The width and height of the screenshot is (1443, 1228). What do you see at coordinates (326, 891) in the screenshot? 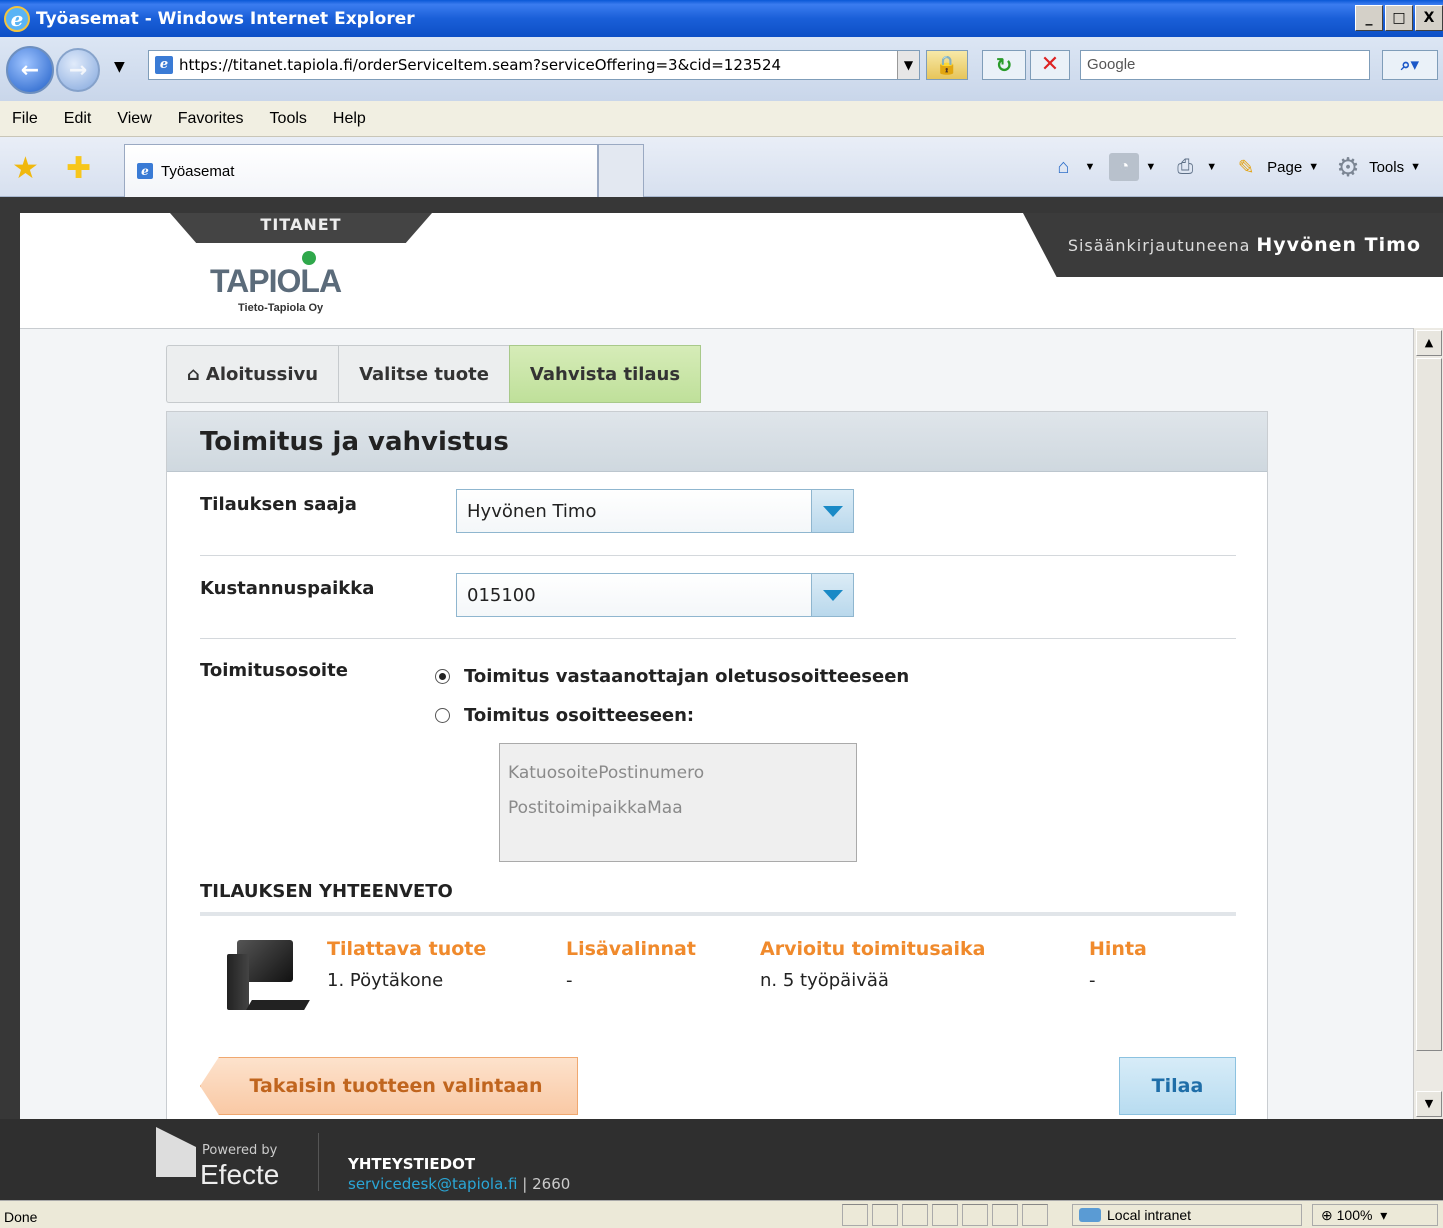
I see `summary-title: TILAUKSEN YHTEENVETO` at bounding box center [326, 891].